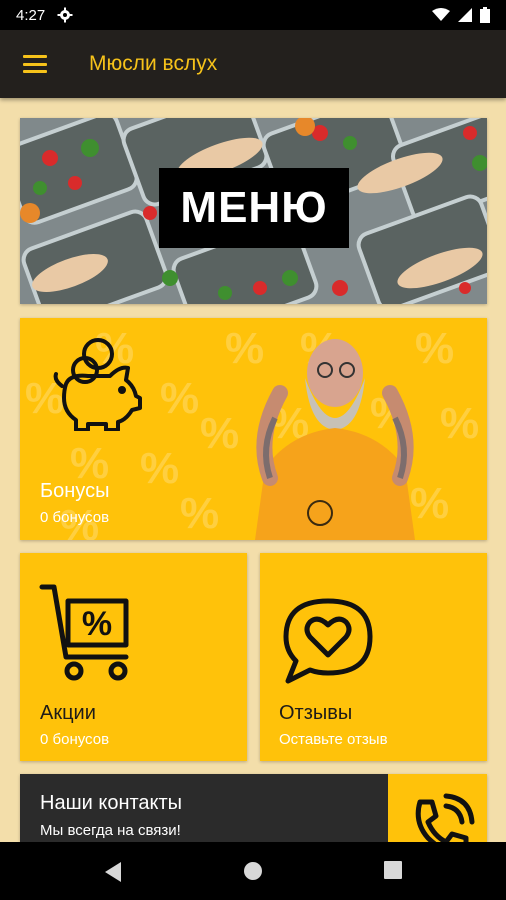  What do you see at coordinates (254, 208) in the screenshot?
I see `menu-label: МЕНЮ` at bounding box center [254, 208].